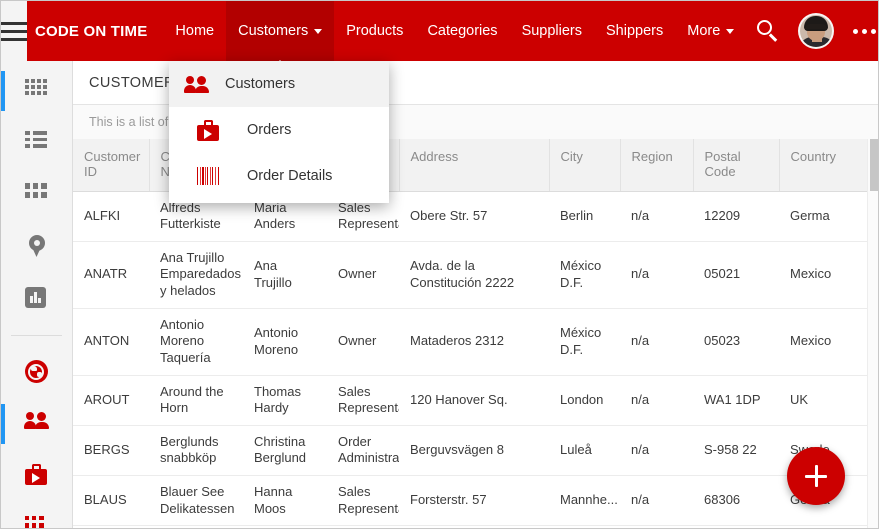 The image size is (879, 529). Describe the element at coordinates (111, 501) in the screenshot. I see `cell-customer-id: BLAUS` at that location.